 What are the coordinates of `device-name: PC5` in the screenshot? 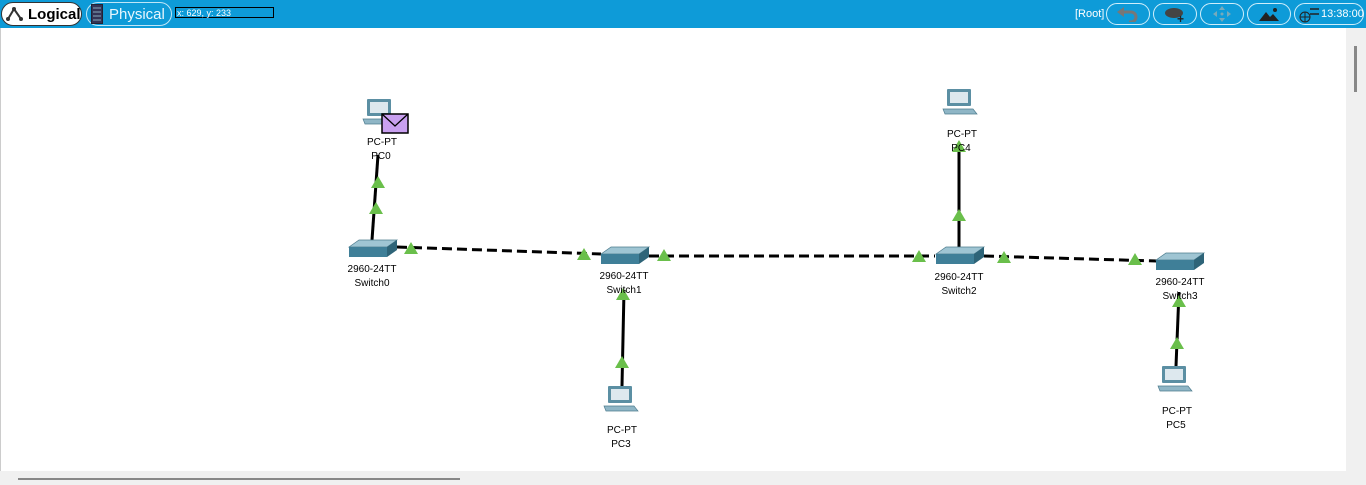 It's located at (1176, 425).